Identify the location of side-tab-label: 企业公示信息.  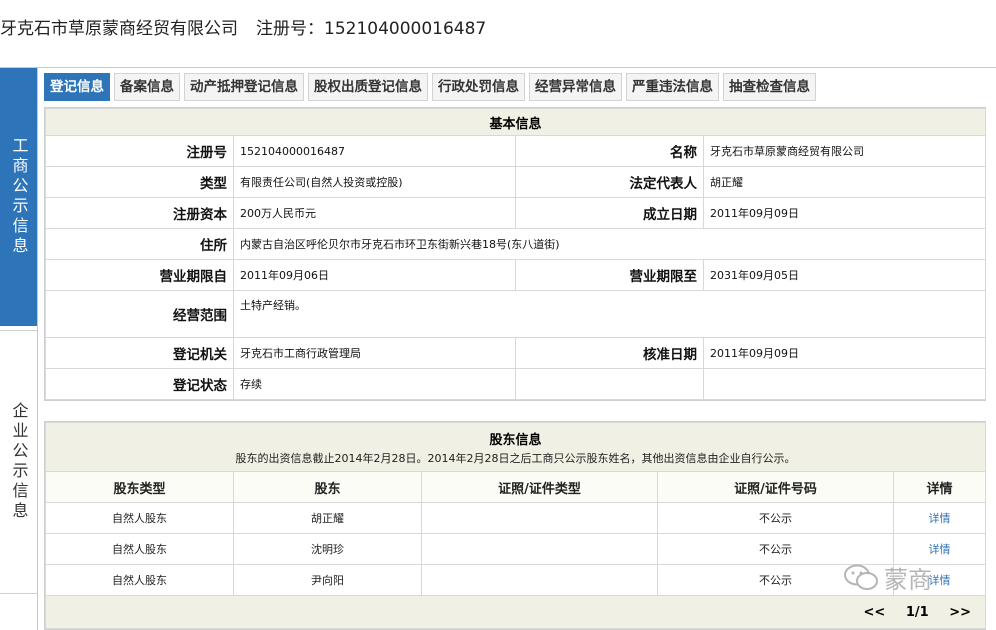
(19, 462).